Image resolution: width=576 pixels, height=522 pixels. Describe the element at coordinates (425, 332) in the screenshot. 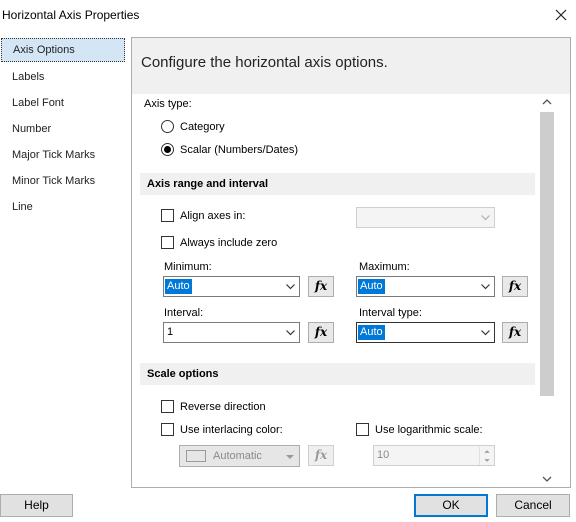

I see `interval-type-combo: Auto` at that location.